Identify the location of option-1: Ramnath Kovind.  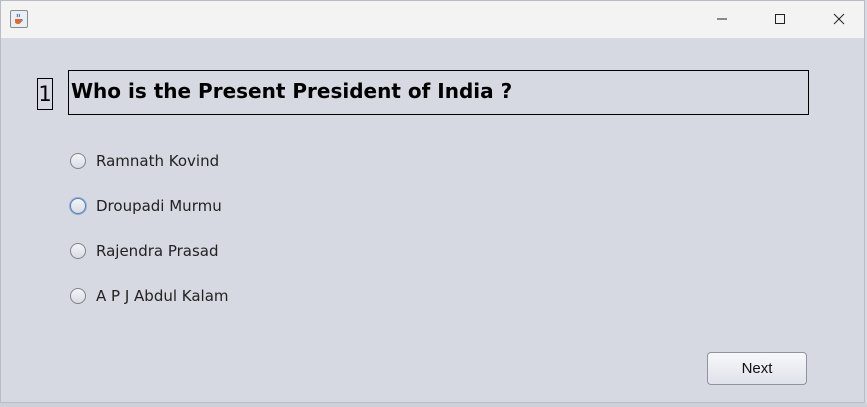
(144, 161).